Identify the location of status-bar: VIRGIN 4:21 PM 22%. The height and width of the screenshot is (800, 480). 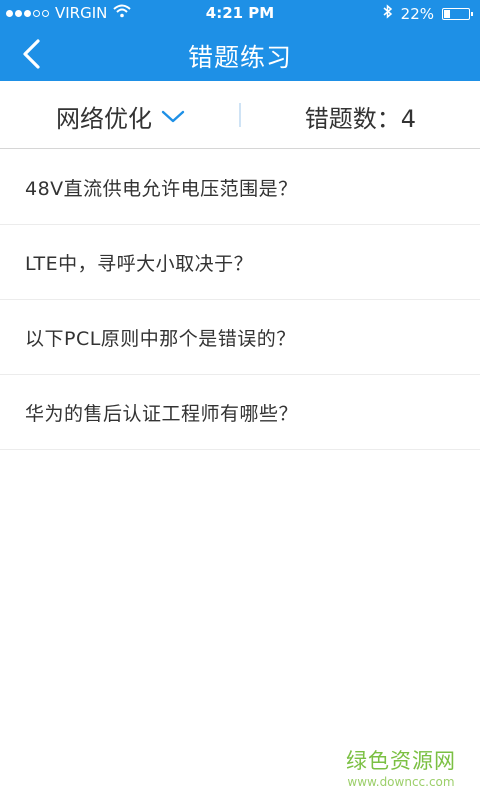
(240, 13).